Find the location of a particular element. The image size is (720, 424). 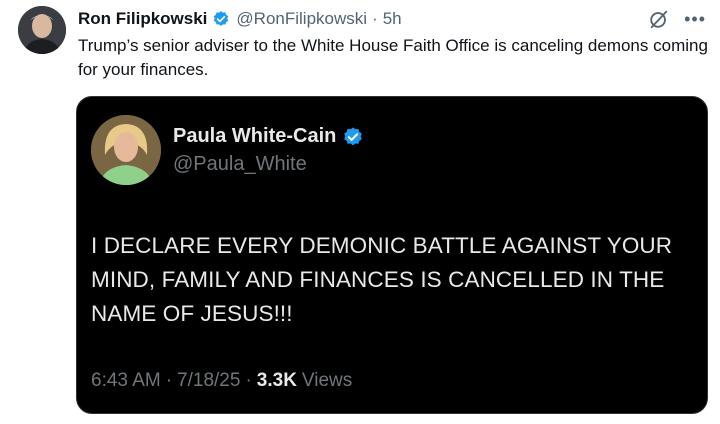

quoted-date: 7/18/25 is located at coordinates (208, 381).